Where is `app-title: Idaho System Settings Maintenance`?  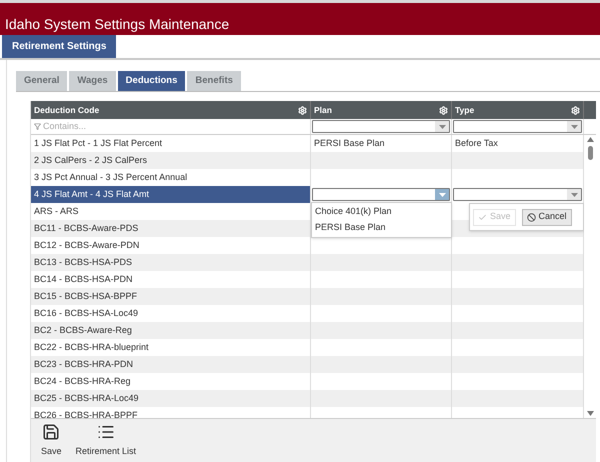
app-title: Idaho System Settings Maintenance is located at coordinates (117, 24).